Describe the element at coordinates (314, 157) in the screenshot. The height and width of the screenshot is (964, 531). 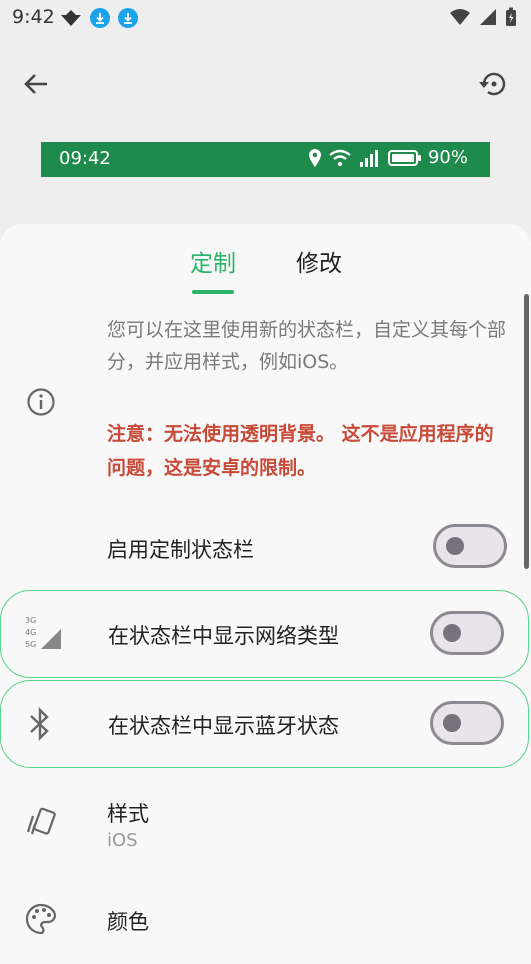
I see `location-icon` at that location.